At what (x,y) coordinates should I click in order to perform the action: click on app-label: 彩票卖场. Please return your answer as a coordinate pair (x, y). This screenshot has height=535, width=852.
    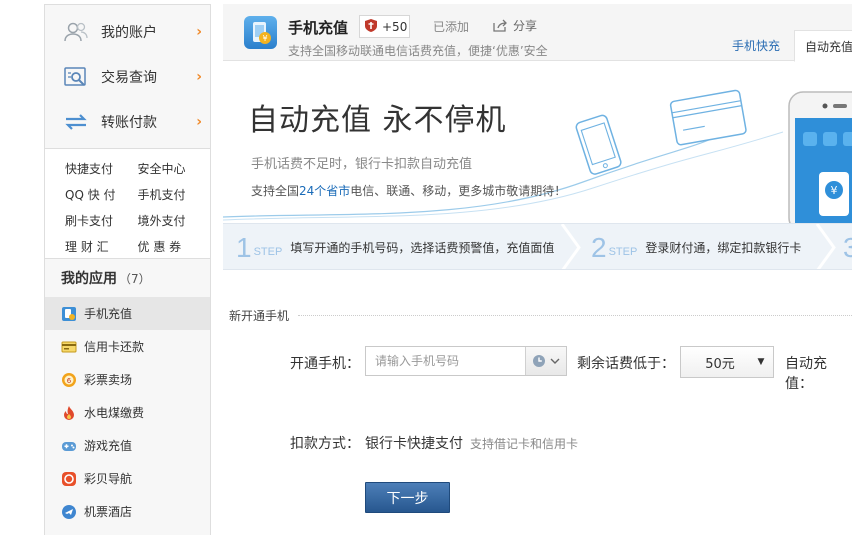
    Looking at the image, I should click on (108, 380).